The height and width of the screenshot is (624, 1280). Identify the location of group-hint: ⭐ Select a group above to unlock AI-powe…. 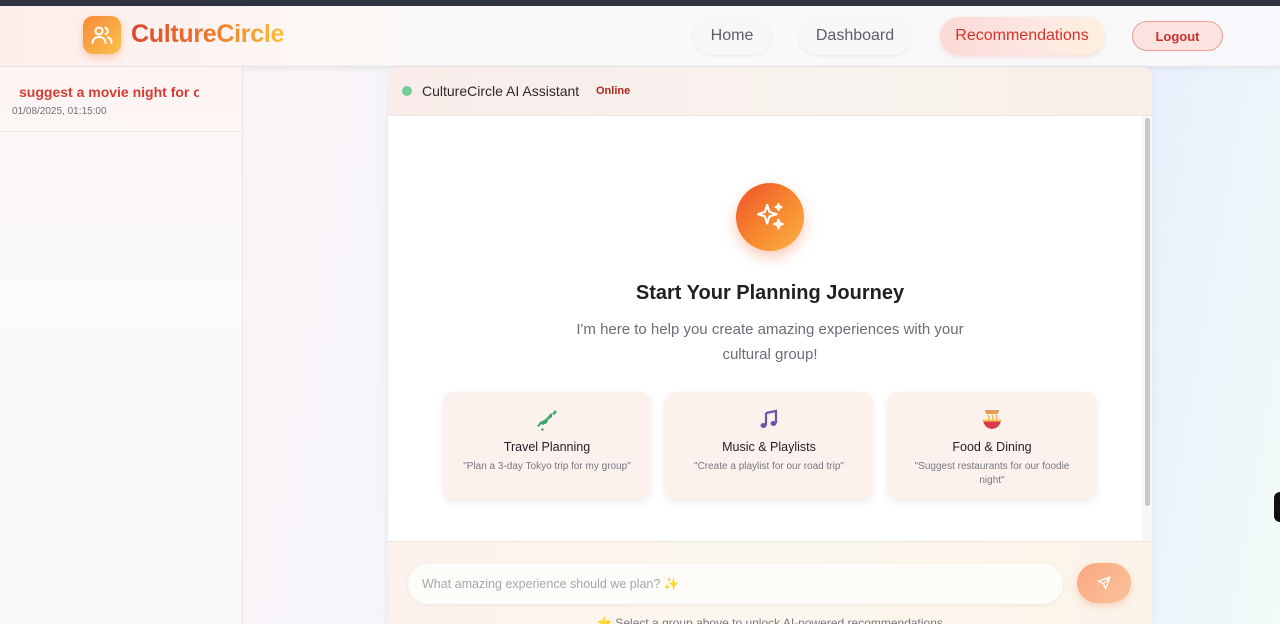
(770, 620).